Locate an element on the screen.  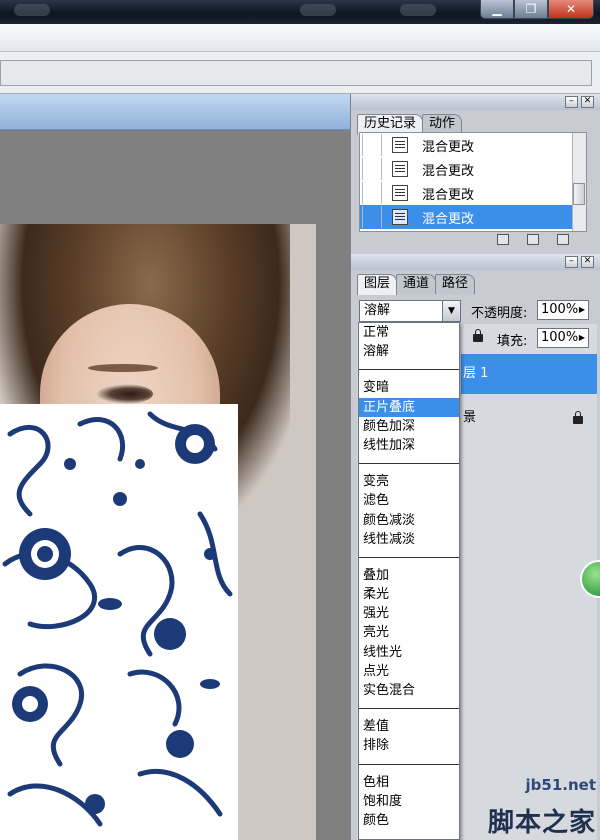
blend-option: 线性加深 is located at coordinates (409, 445).